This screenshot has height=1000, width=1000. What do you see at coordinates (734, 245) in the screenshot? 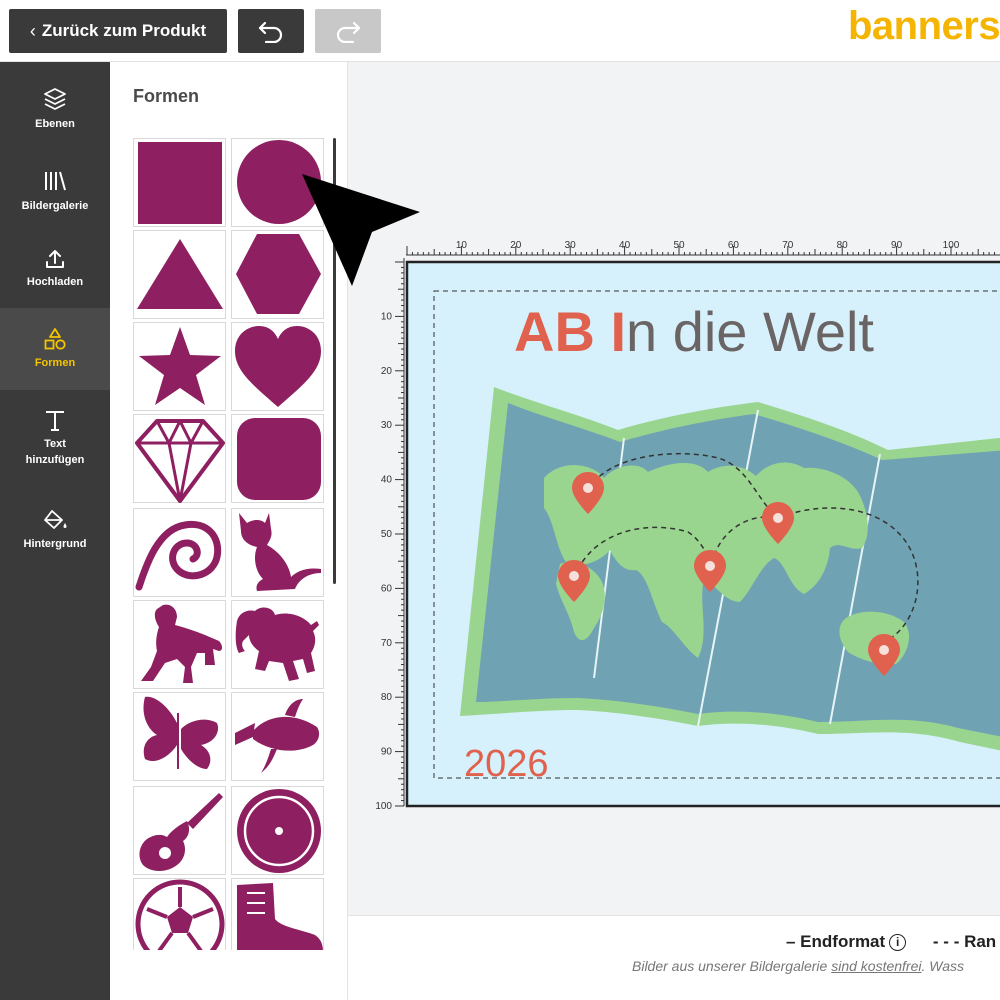
I see `top-ruler-label: 60` at bounding box center [734, 245].